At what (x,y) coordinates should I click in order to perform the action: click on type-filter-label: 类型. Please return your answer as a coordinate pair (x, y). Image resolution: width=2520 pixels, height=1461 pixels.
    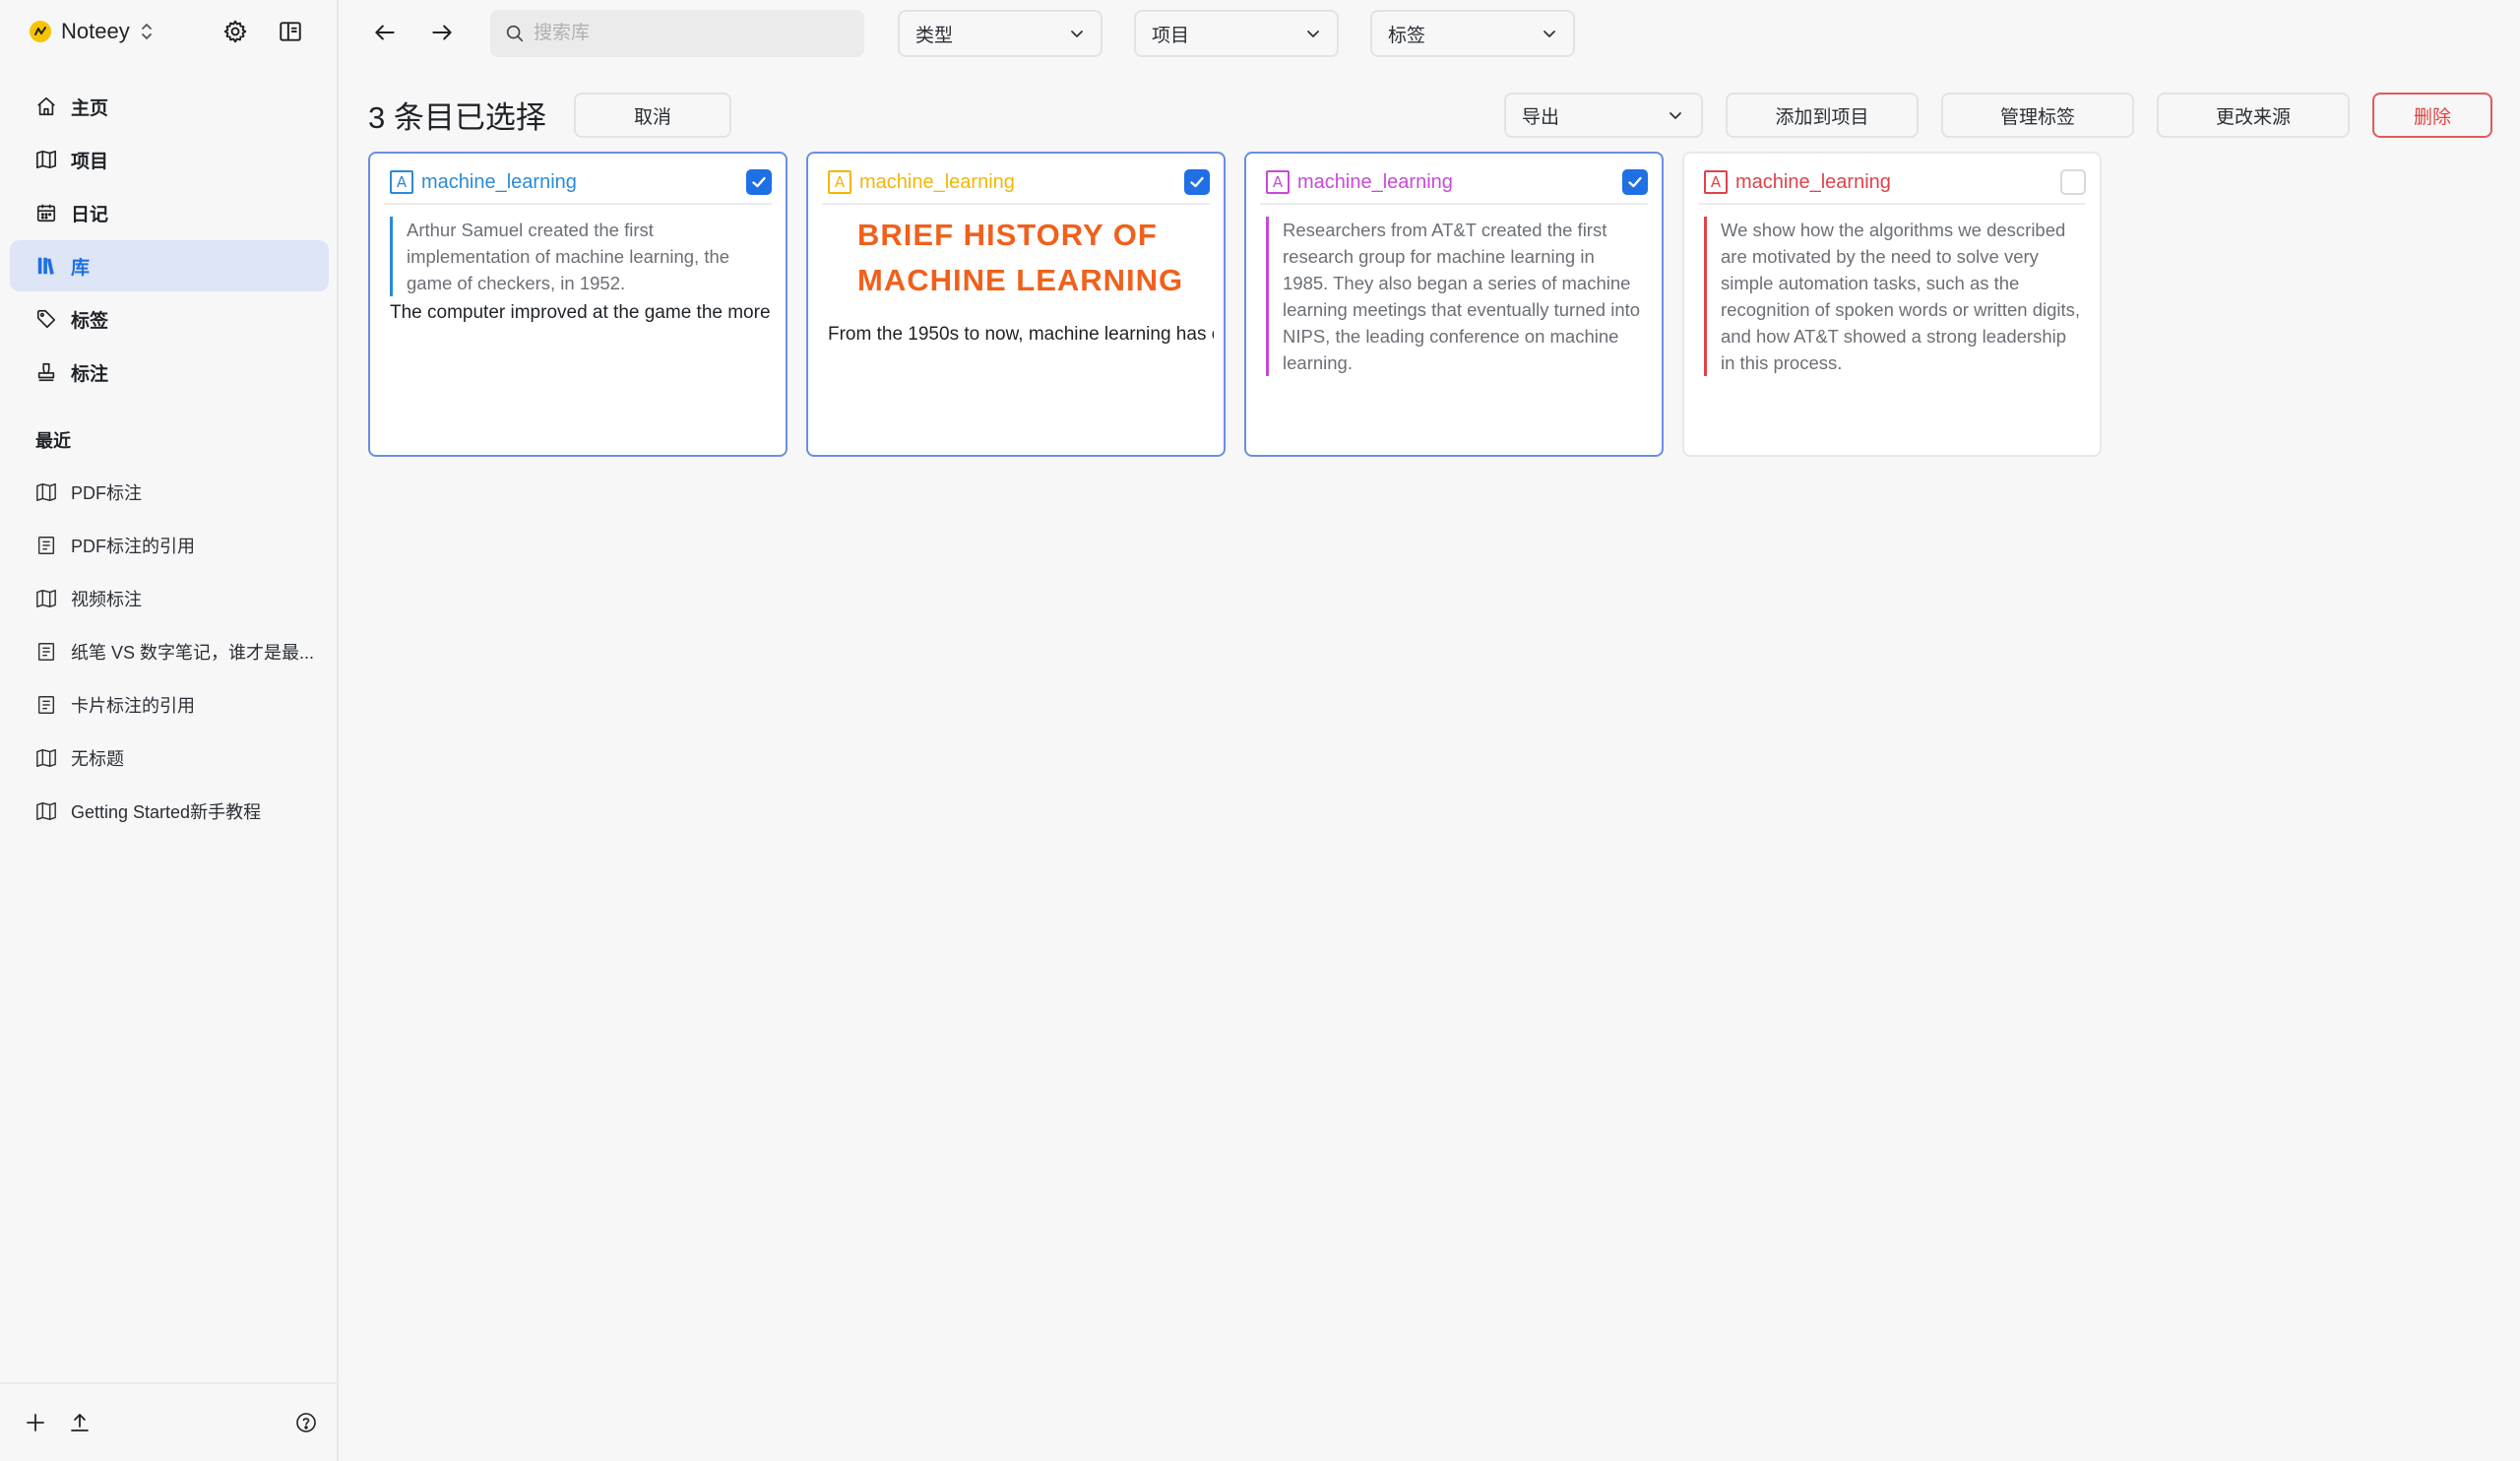
    Looking at the image, I should click on (934, 35).